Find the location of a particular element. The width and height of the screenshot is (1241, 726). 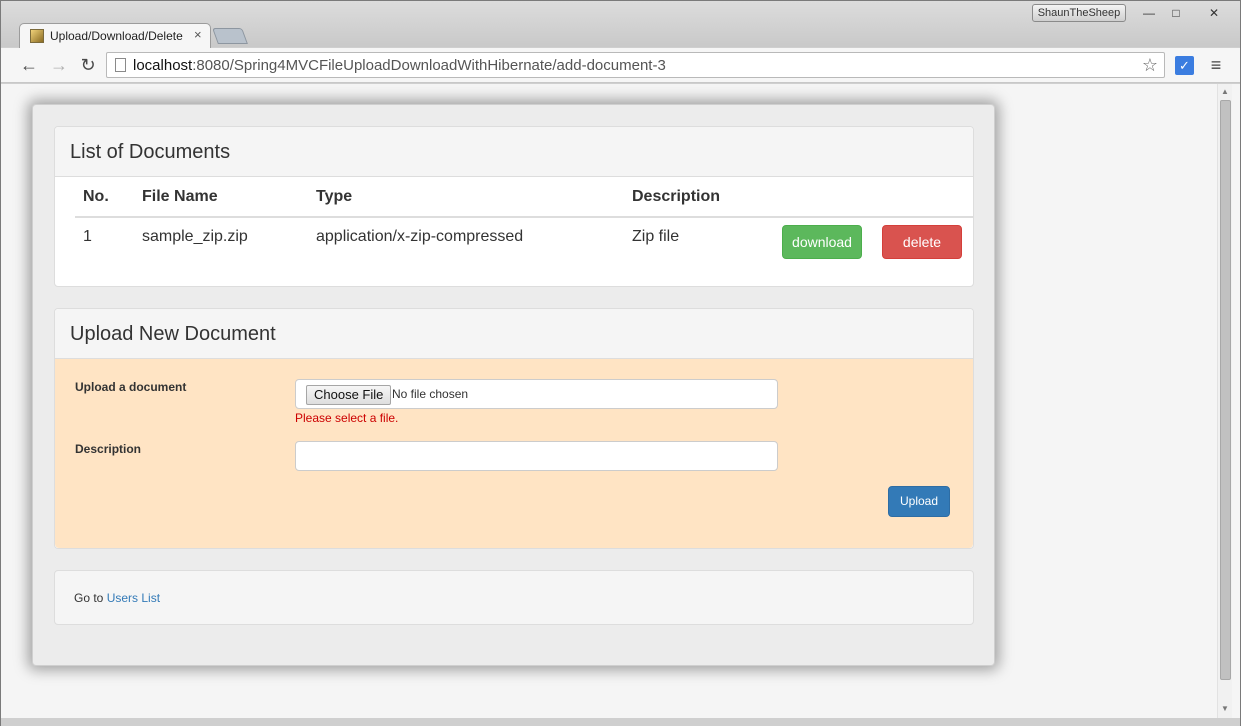

choose-file-button: Choose File is located at coordinates (349, 395).